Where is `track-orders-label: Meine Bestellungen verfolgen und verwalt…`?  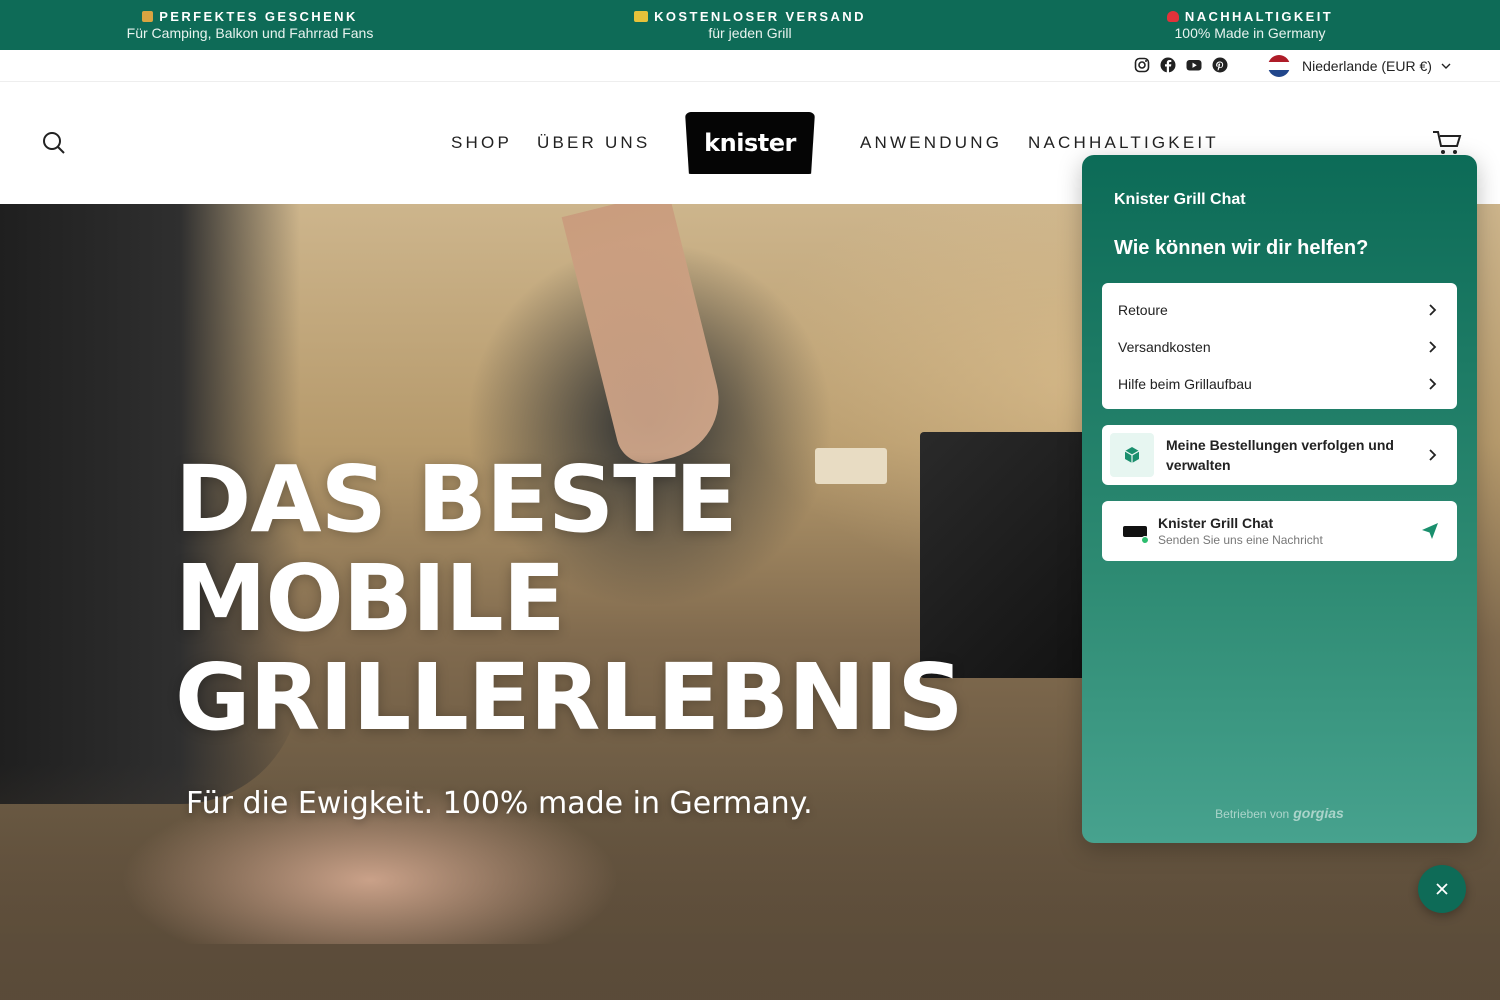 track-orders-label: Meine Bestellungen verfolgen und verwalt… is located at coordinates (1280, 455).